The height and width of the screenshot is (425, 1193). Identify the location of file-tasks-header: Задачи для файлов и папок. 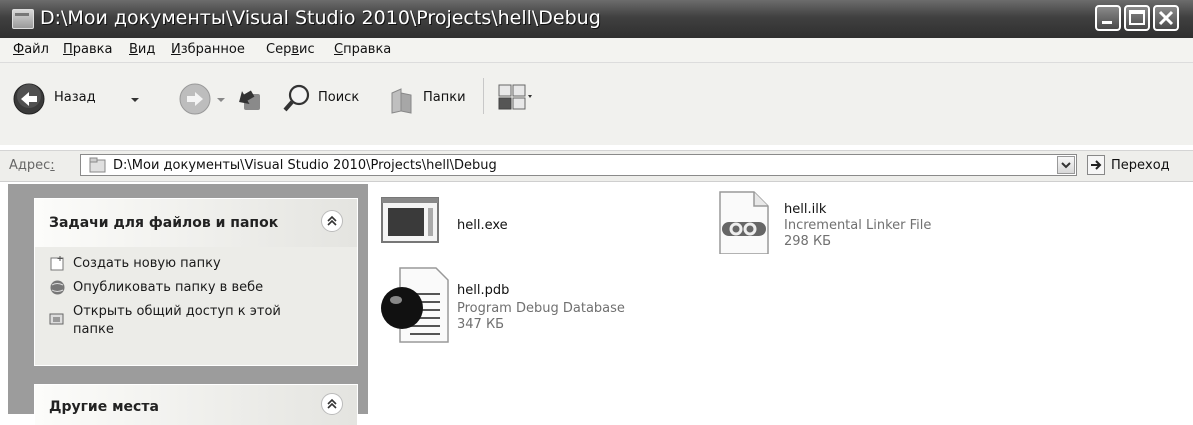
(196, 223).